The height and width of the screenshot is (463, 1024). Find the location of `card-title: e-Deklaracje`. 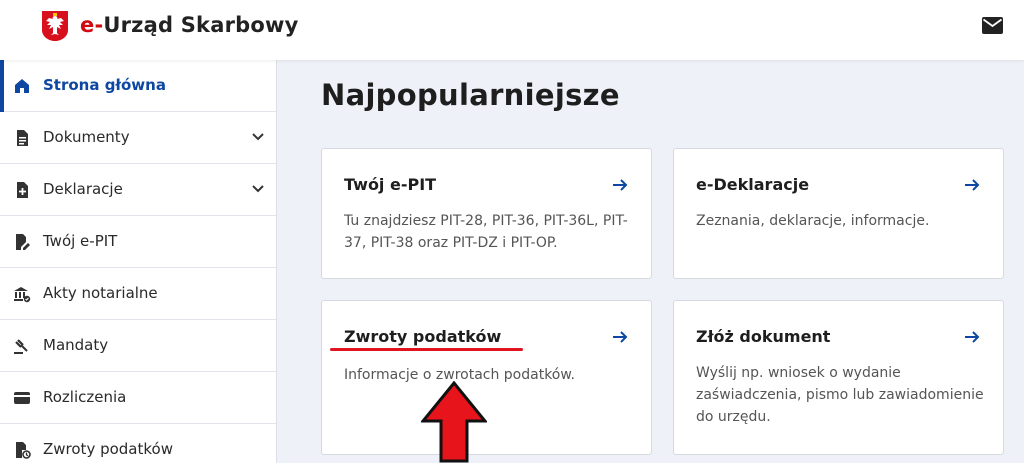

card-title: e-Deklaracje is located at coordinates (753, 184).